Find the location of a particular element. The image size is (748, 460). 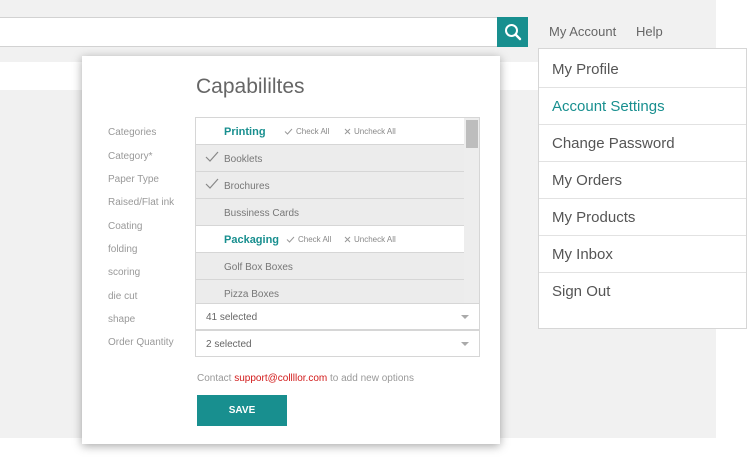

group-header-printing: Printing Check All Uncheck All is located at coordinates (330, 131).